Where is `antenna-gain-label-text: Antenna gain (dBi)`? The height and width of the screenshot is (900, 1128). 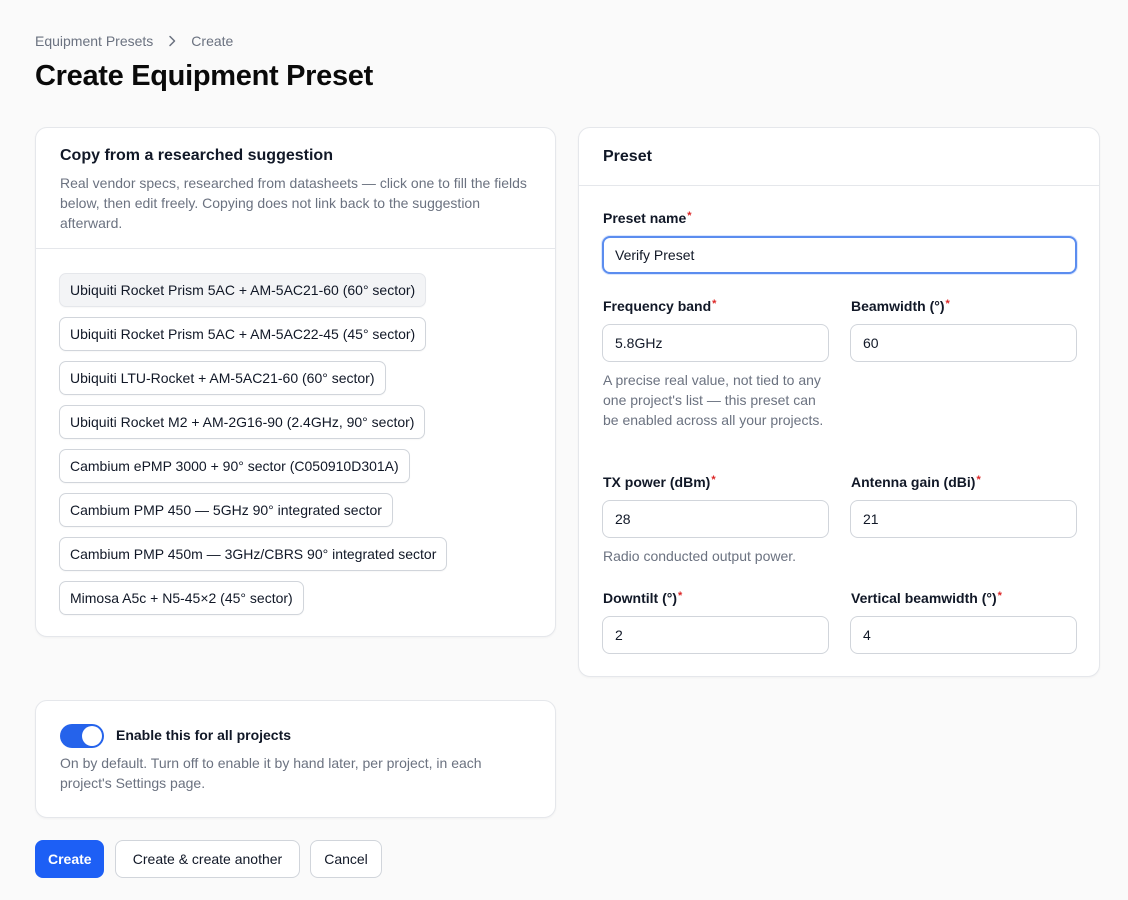 antenna-gain-label-text: Antenna gain (dBi) is located at coordinates (913, 482).